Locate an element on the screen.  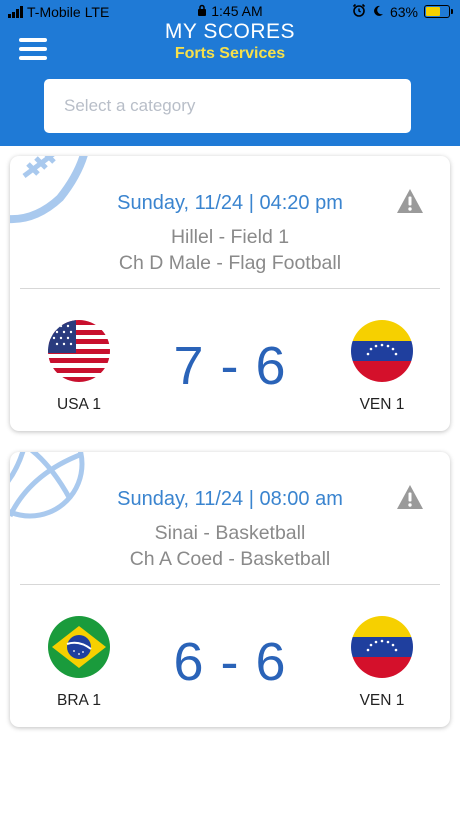
game-date: Sunday, 11/24 | 04:20 pm is located at coordinates (230, 203).